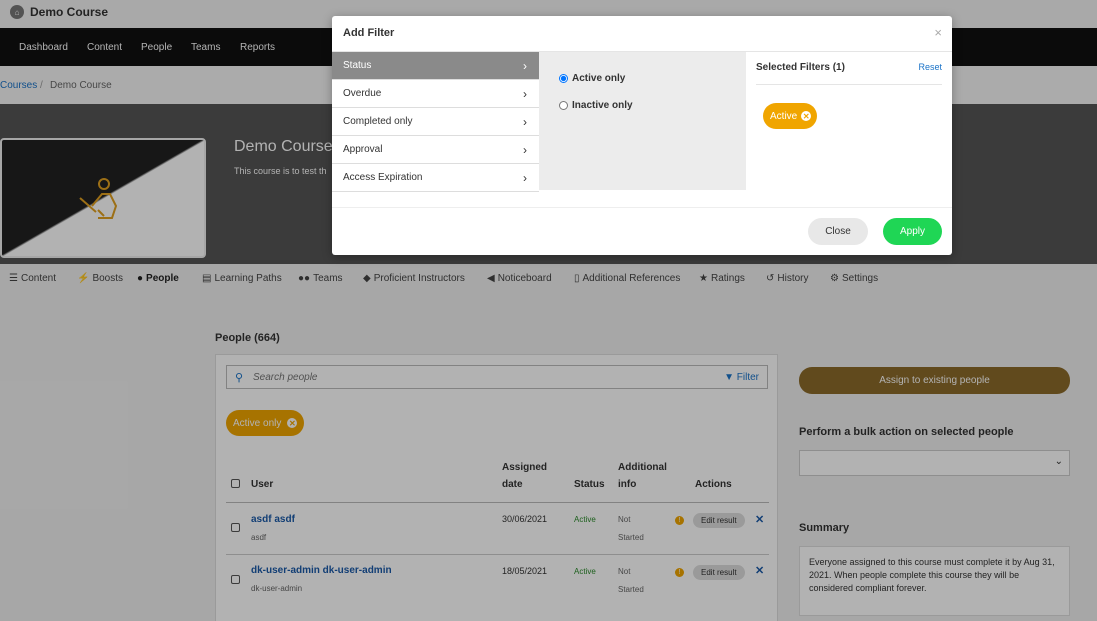 The height and width of the screenshot is (621, 1097). What do you see at coordinates (357, 65) in the screenshot?
I see `category-label: Status` at bounding box center [357, 65].